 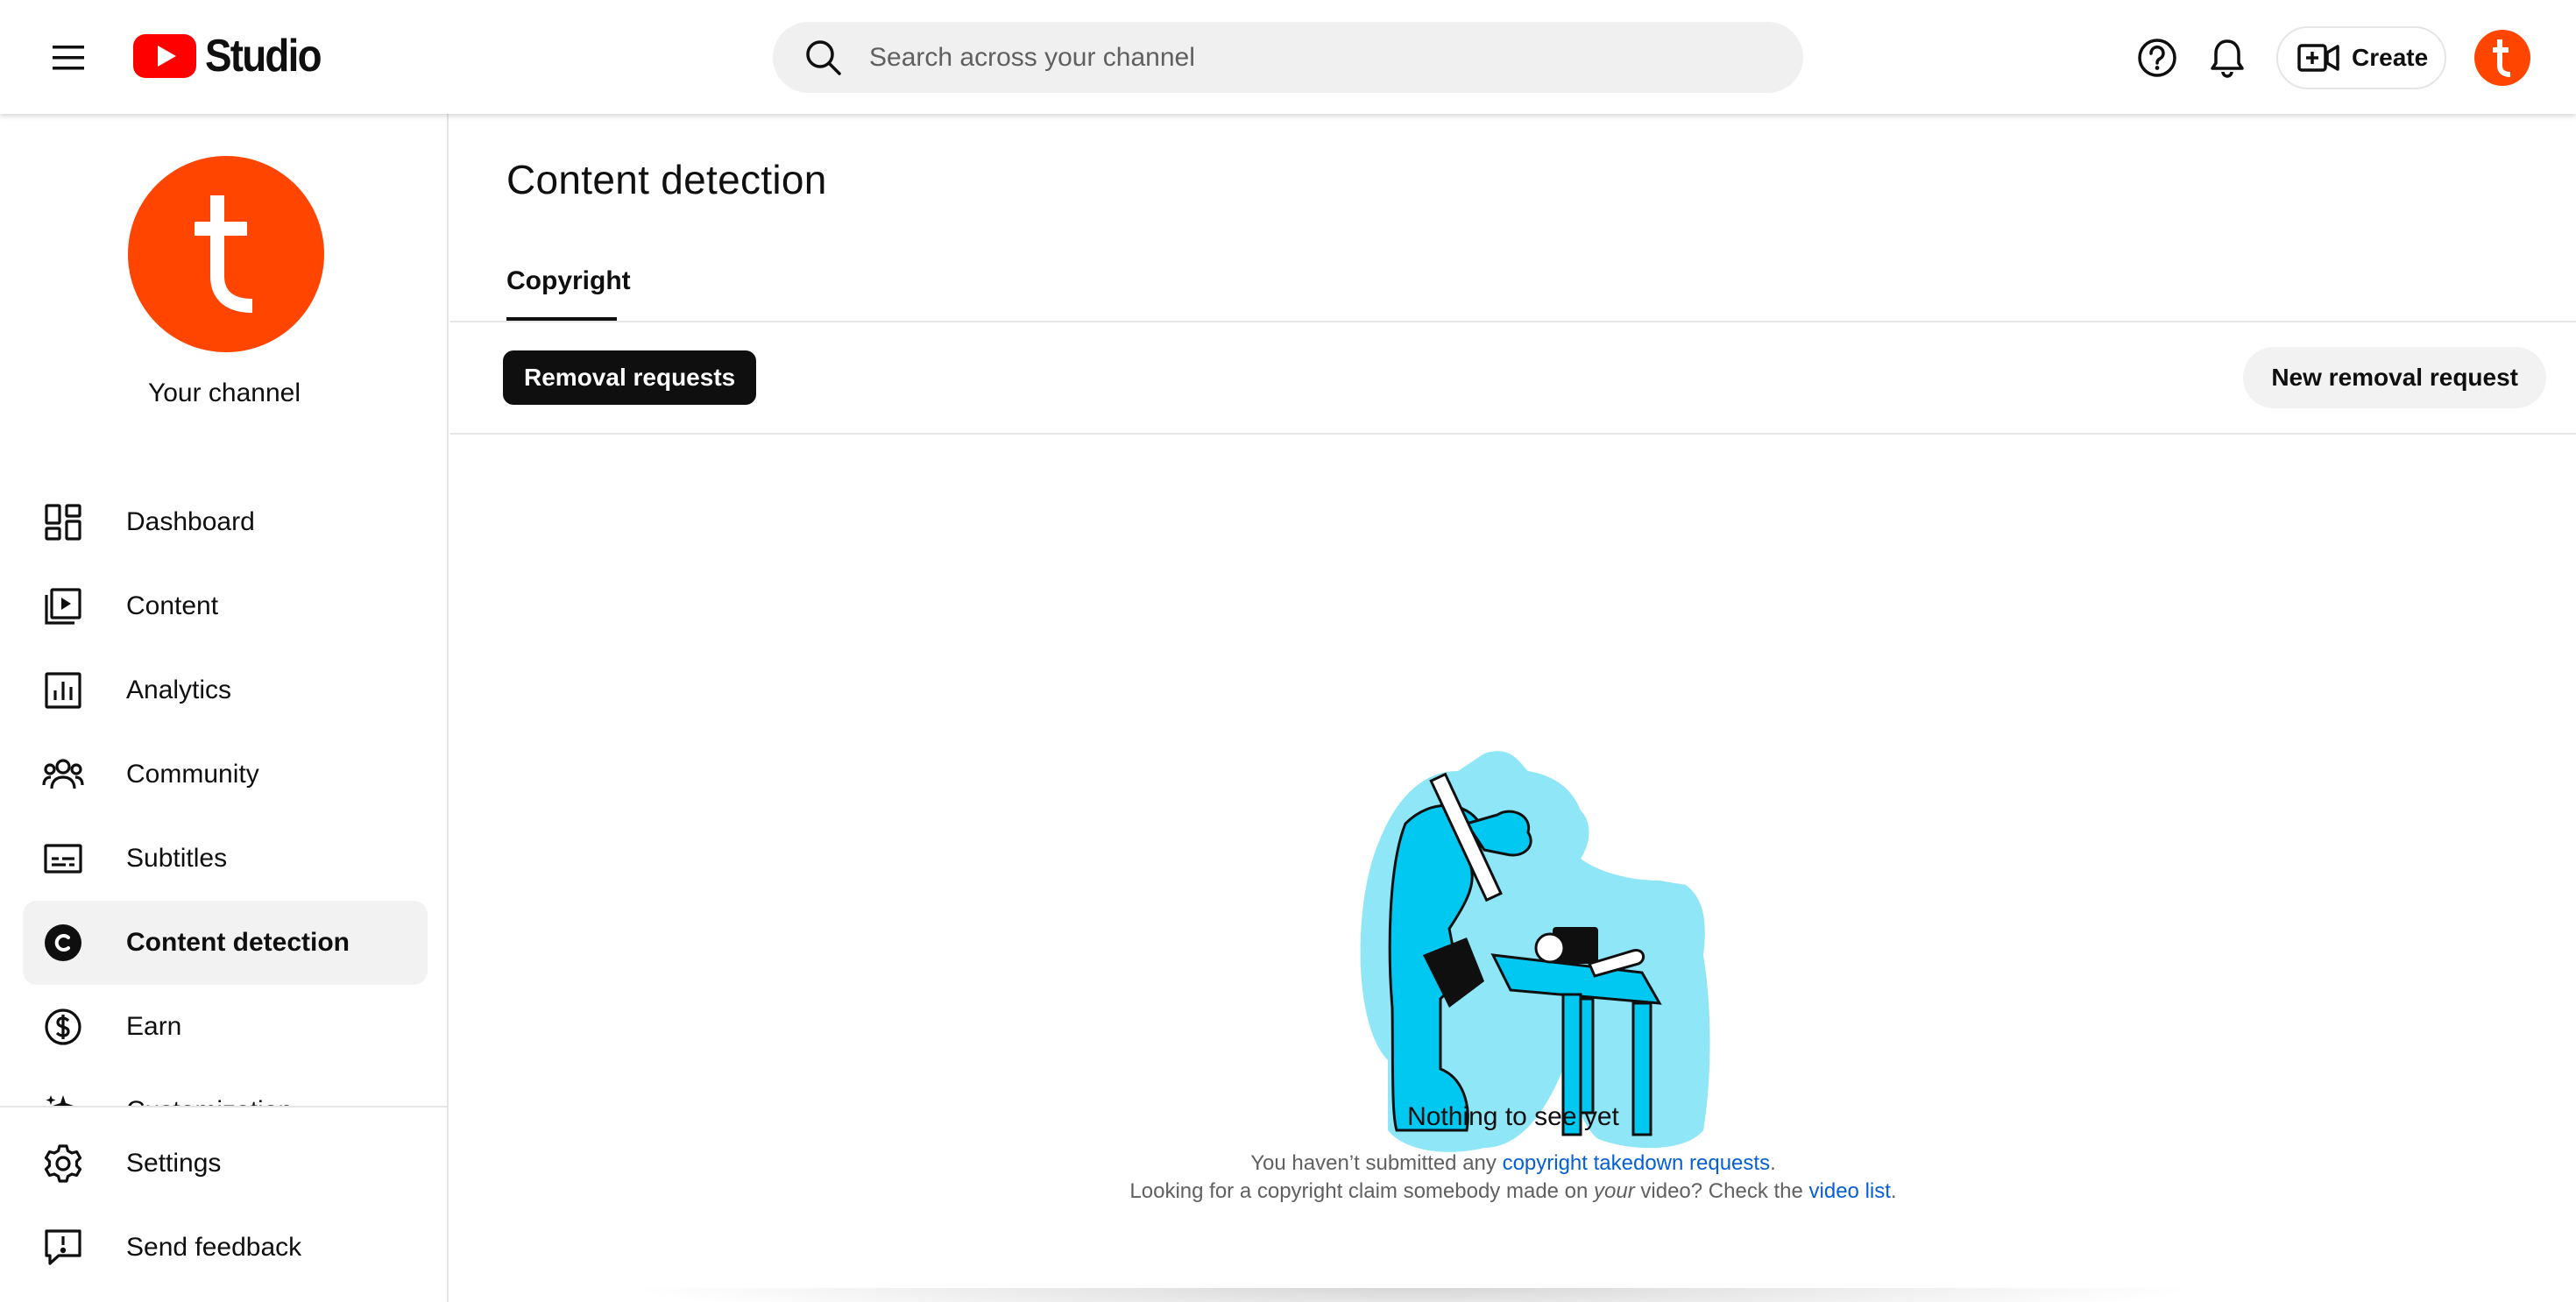 I want to click on sidebar-item-label: Content detection, so click(x=238, y=942).